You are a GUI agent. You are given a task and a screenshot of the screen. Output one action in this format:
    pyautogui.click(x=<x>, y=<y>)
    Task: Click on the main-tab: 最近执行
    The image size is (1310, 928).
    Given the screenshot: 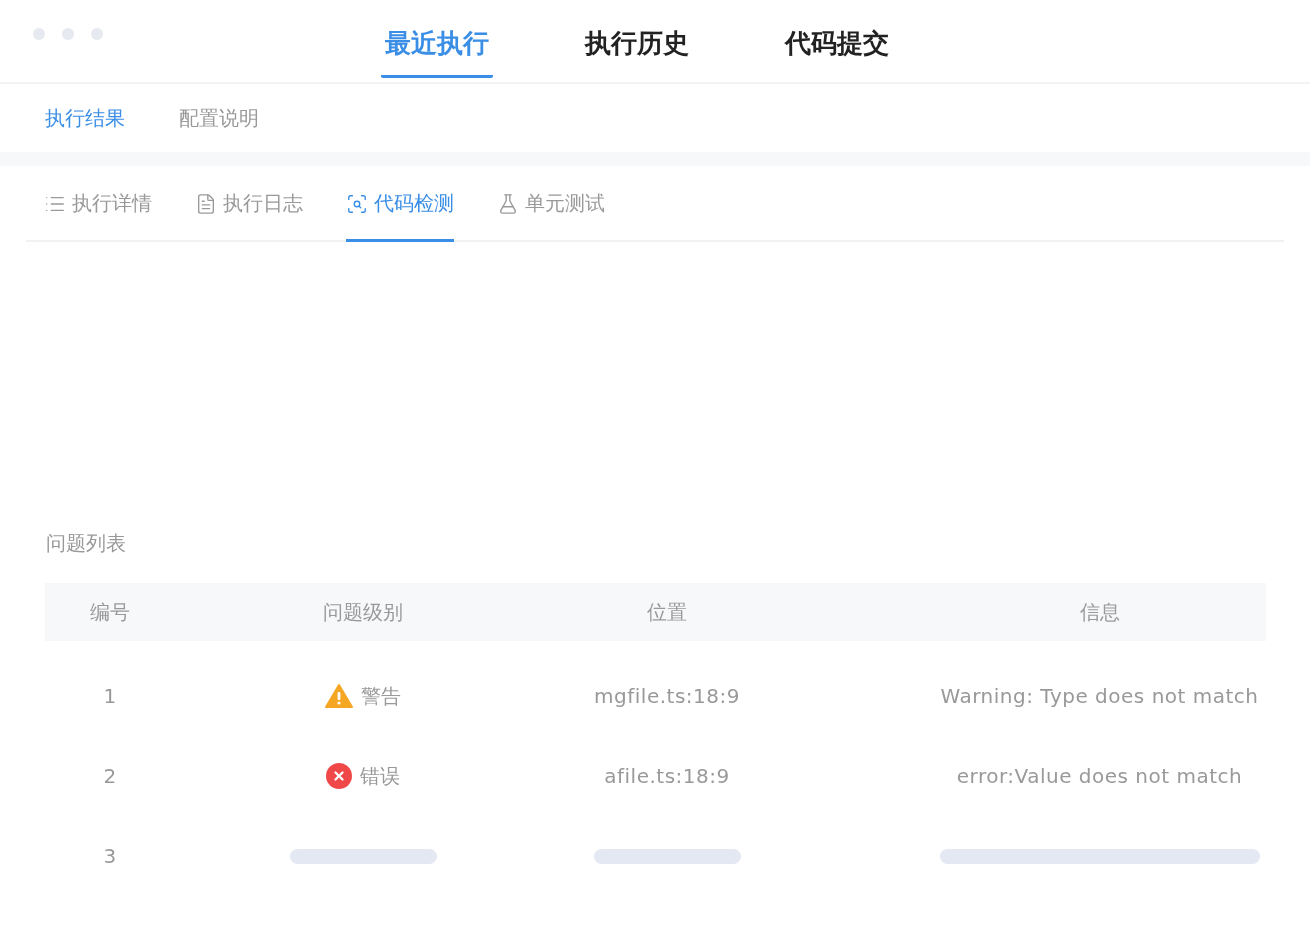 What is the action you would take?
    pyautogui.click(x=437, y=39)
    